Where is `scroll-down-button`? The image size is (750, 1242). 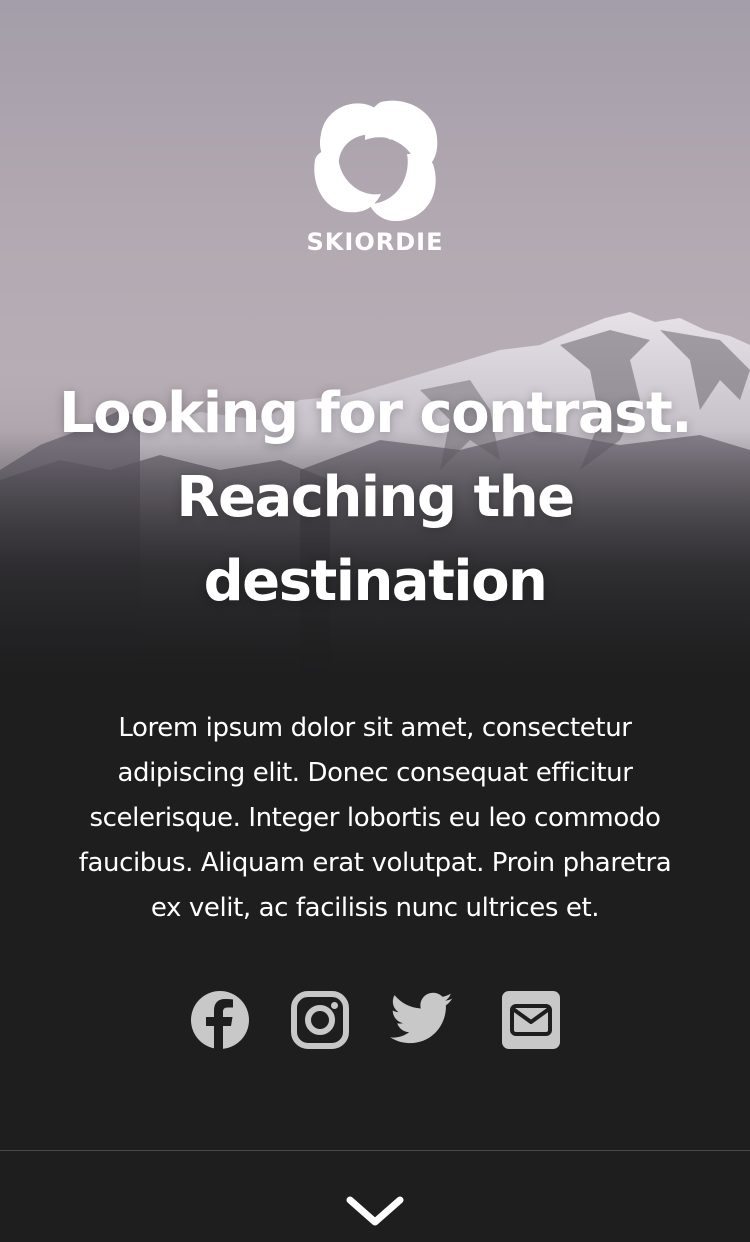 scroll-down-button is located at coordinates (375, 1212).